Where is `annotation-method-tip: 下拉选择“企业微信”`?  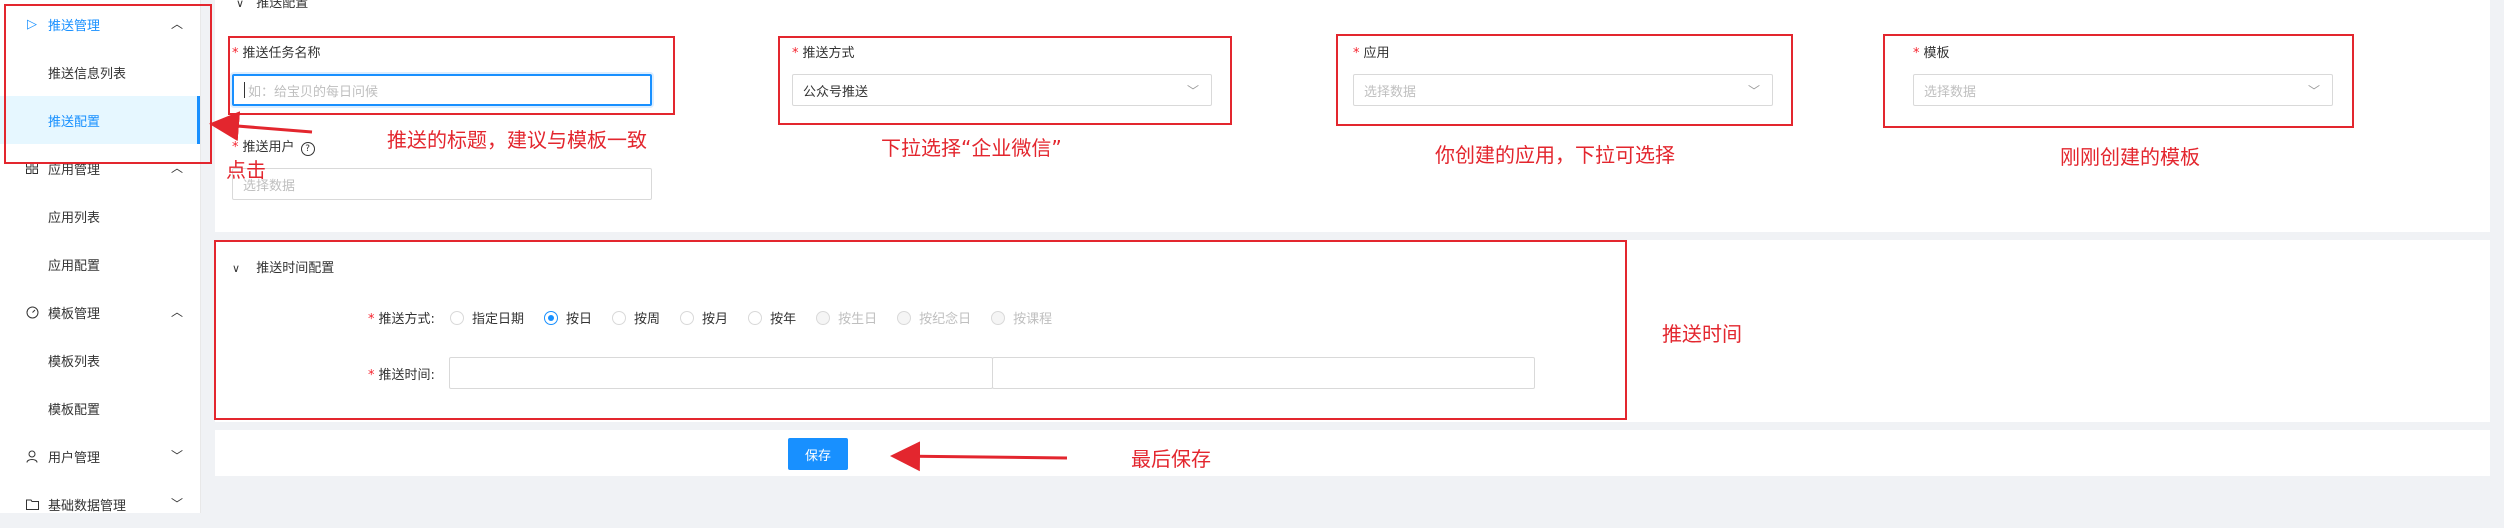
annotation-method-tip: 下拉选择“企业微信” is located at coordinates (971, 148).